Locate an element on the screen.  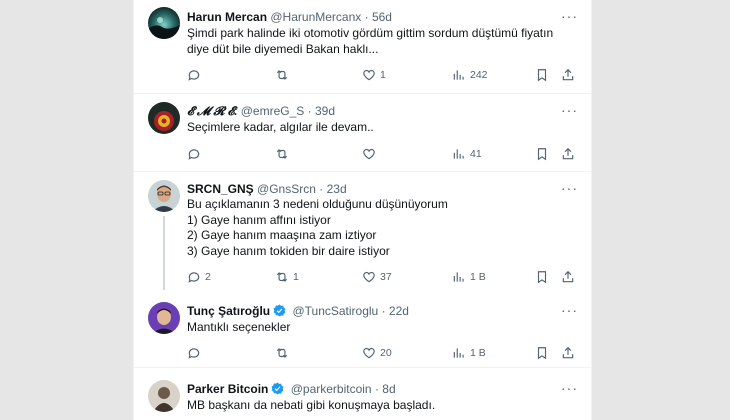
timestamp: 56d is located at coordinates (382, 17).